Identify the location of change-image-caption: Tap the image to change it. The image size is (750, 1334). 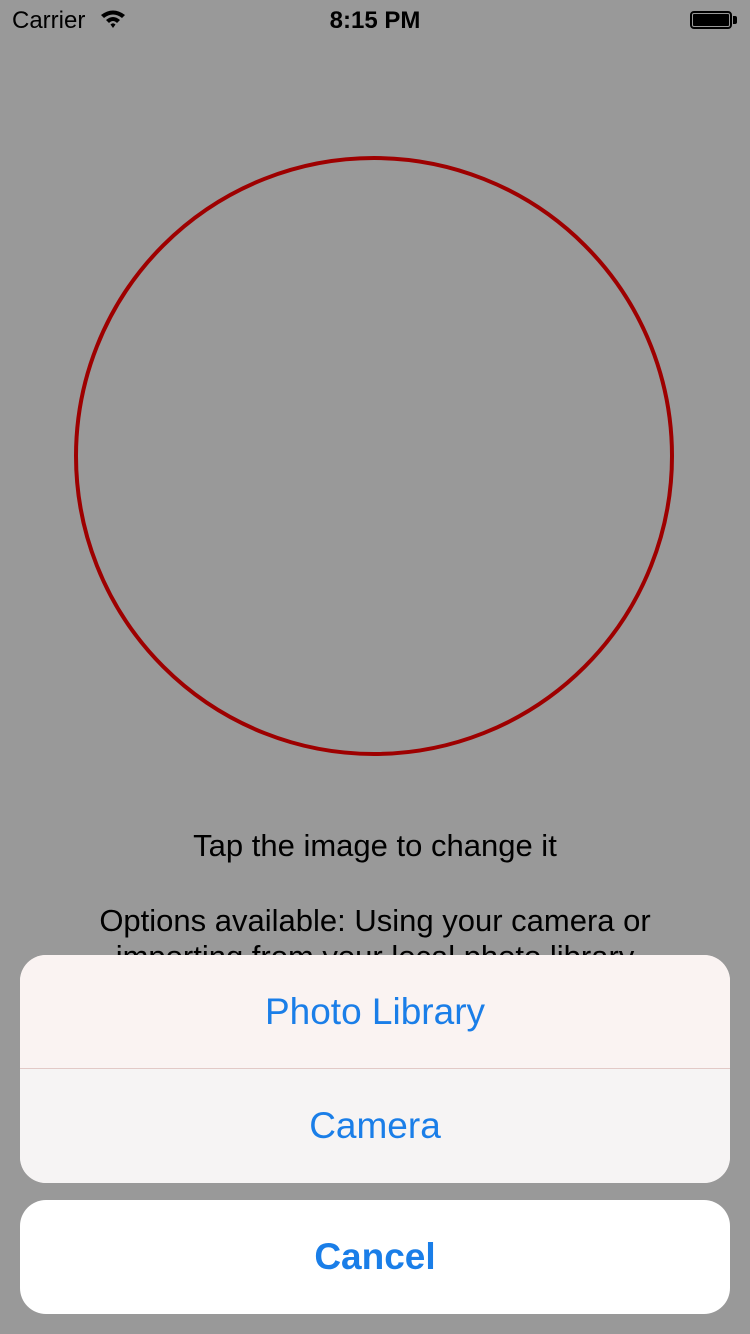
(375, 845).